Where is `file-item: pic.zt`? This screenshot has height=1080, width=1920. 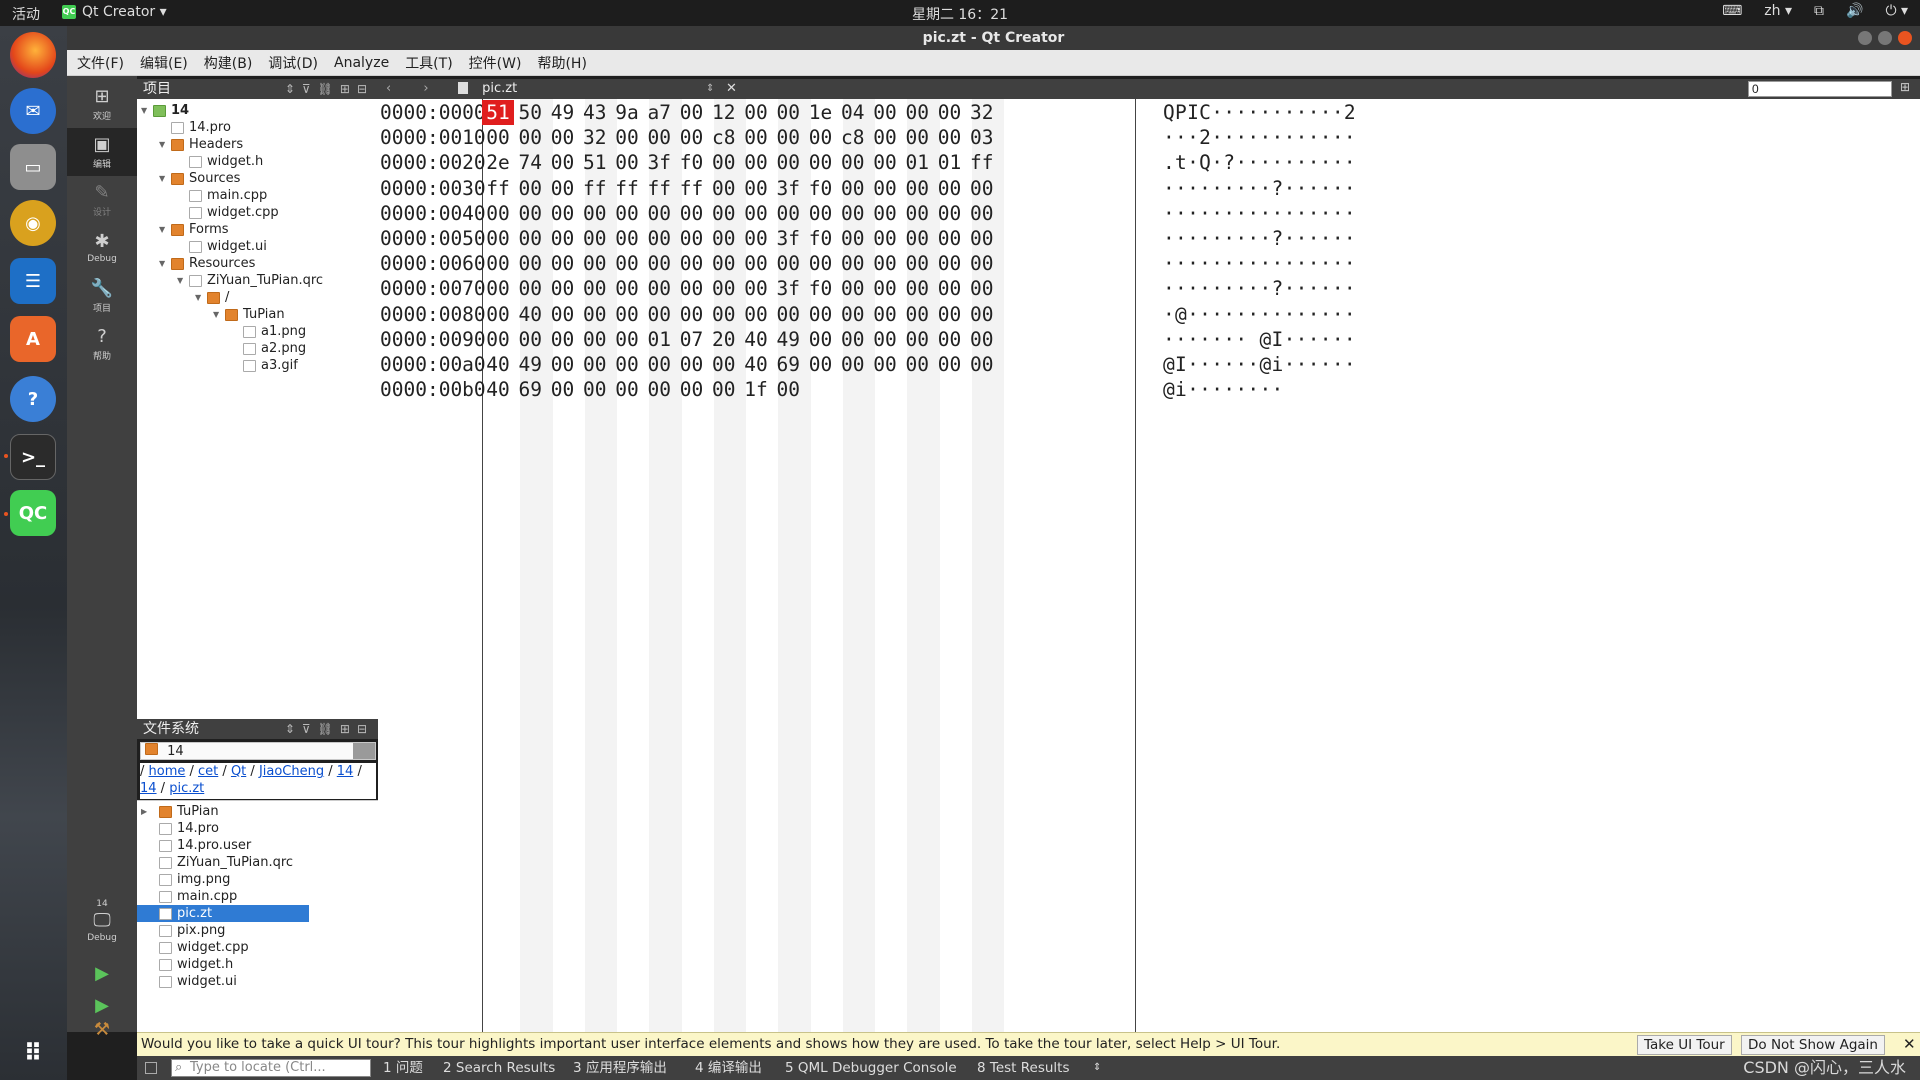 file-item: pic.zt is located at coordinates (223, 913).